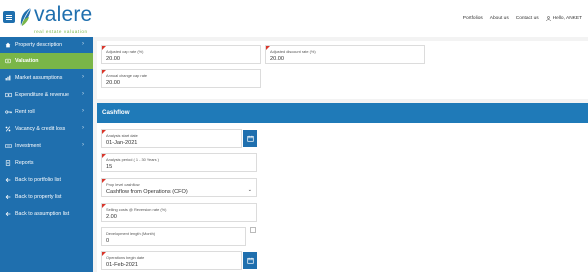 This screenshot has height=272, width=588. Describe the element at coordinates (8, 163) in the screenshot. I see `report-icon` at that location.